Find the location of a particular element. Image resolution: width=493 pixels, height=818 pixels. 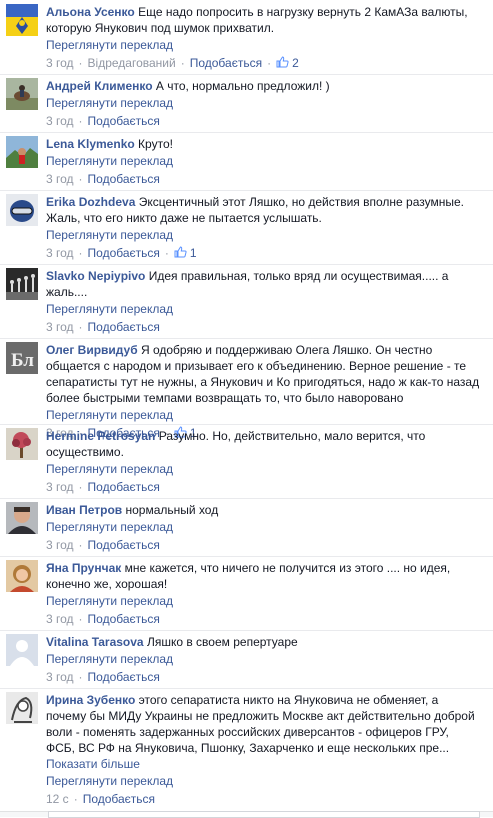

landscape-avatar-image is located at coordinates (22, 152).